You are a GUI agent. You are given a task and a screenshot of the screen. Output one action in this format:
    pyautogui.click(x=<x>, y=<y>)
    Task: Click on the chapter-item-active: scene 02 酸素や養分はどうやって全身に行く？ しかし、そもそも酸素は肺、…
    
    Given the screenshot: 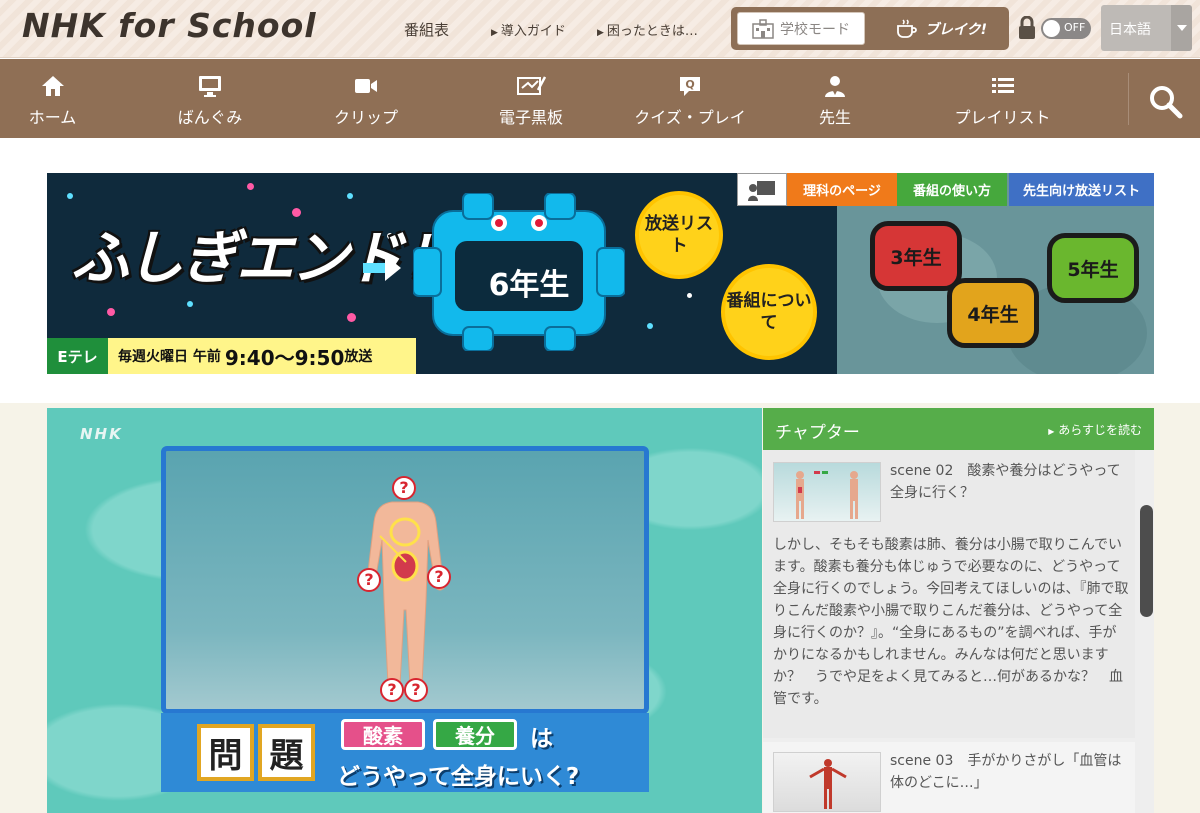 What is the action you would take?
    pyautogui.click(x=949, y=594)
    